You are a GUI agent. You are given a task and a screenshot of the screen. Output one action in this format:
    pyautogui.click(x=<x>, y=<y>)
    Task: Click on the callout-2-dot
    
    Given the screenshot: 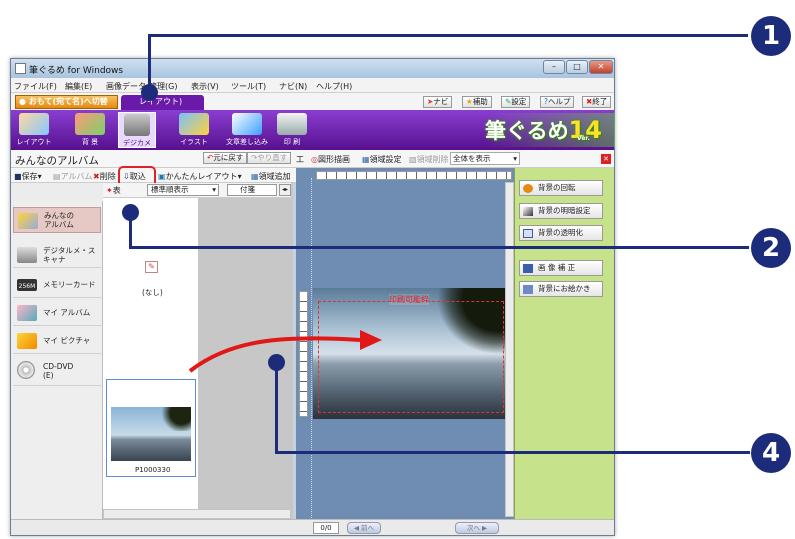 What is the action you would take?
    pyautogui.click(x=130, y=212)
    